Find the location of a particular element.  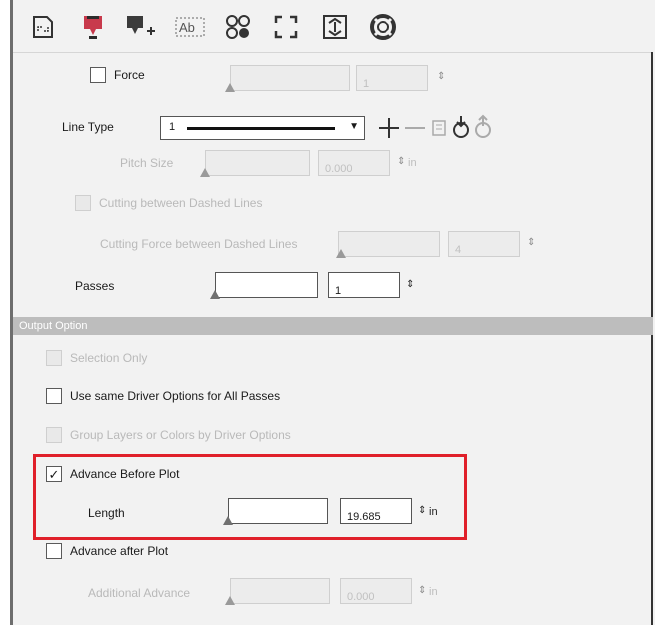

cutting-force-dashed-slider is located at coordinates (388, 244).